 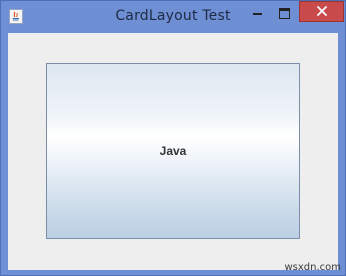 I want to click on maximize-icon, so click(x=284, y=13).